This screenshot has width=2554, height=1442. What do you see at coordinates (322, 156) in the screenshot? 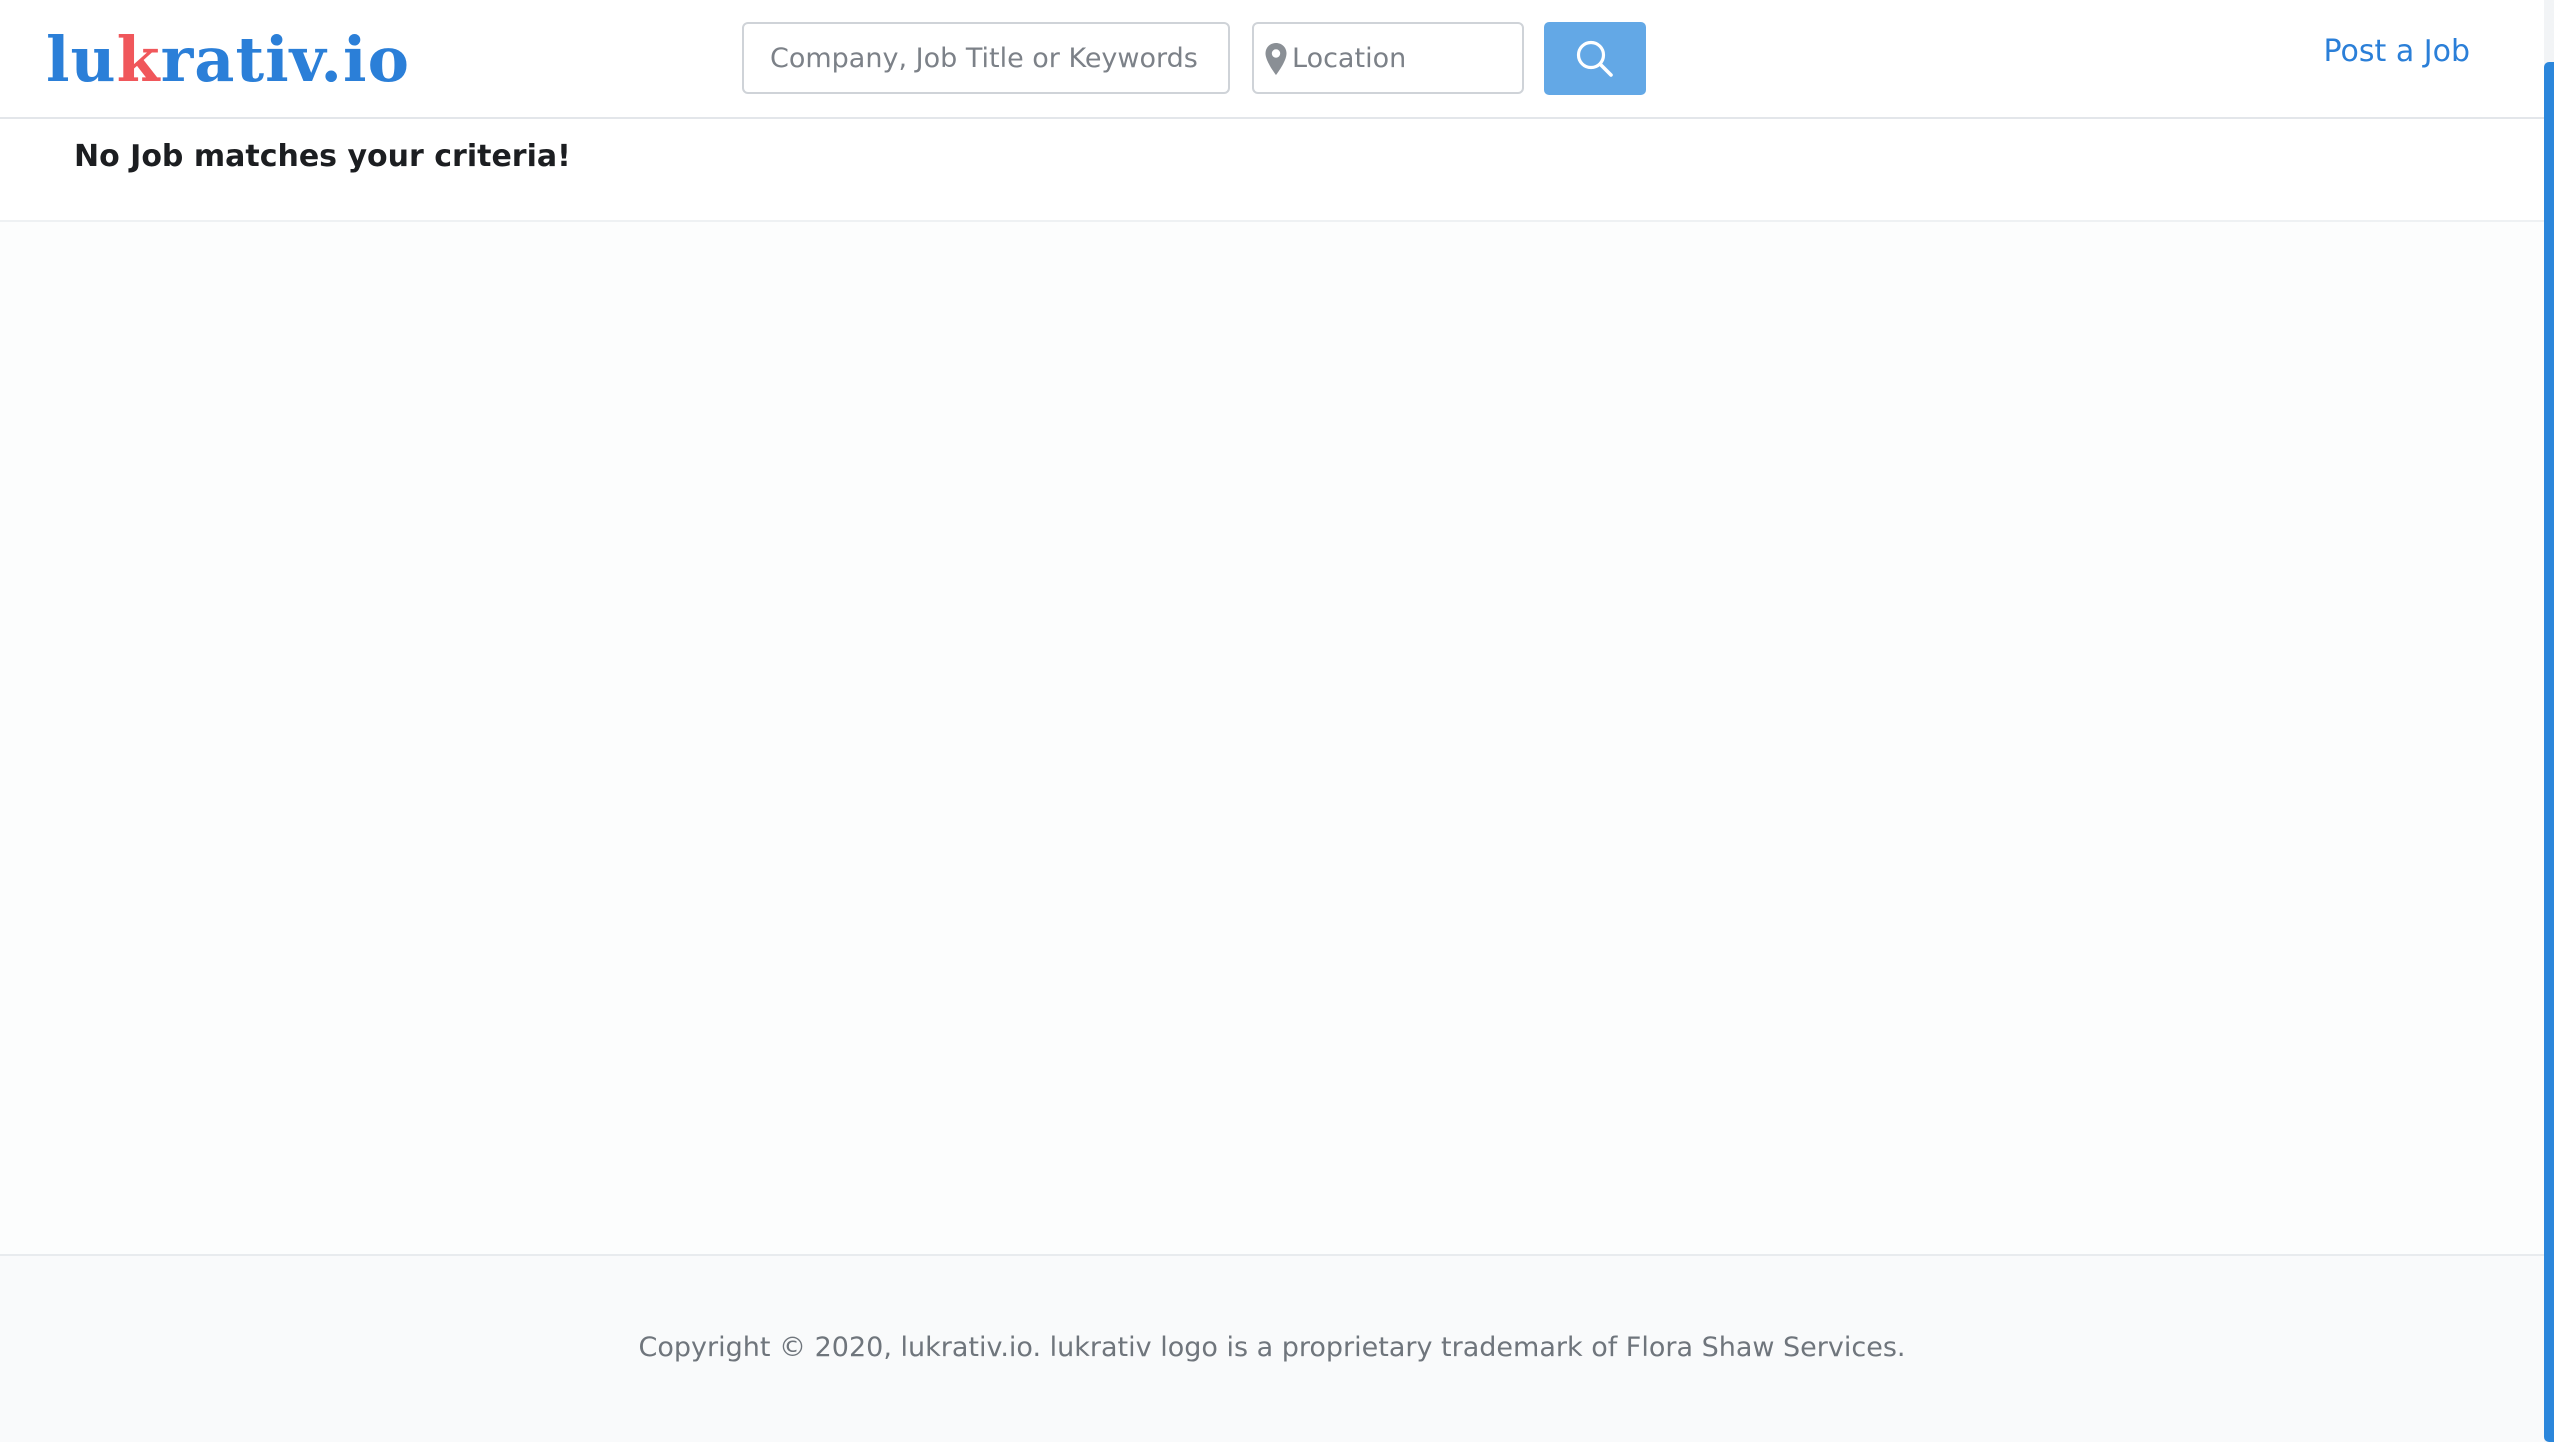
I see `no-results-message: No Job matches your criteria!` at bounding box center [322, 156].